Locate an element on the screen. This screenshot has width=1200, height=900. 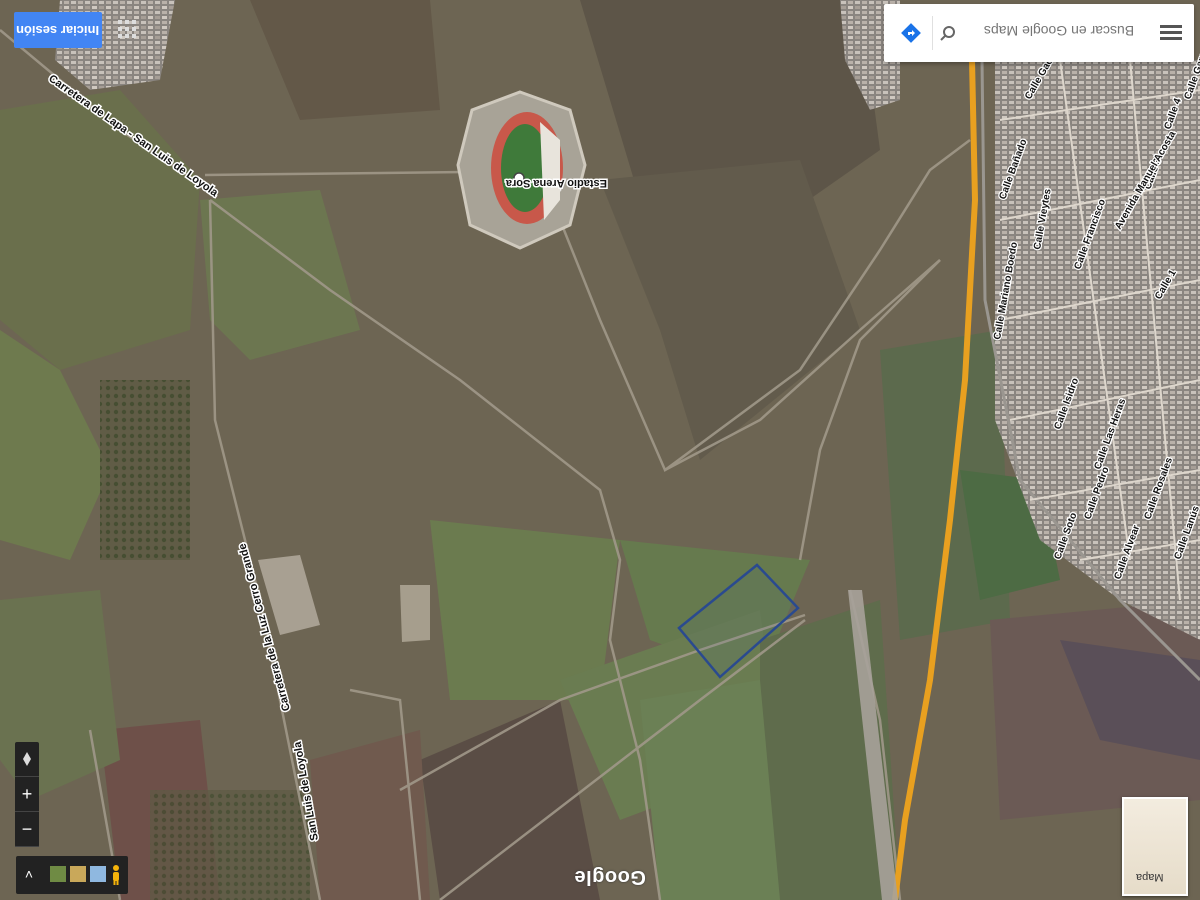
search-box: Buscar en Google Maps is located at coordinates (1039, 33).